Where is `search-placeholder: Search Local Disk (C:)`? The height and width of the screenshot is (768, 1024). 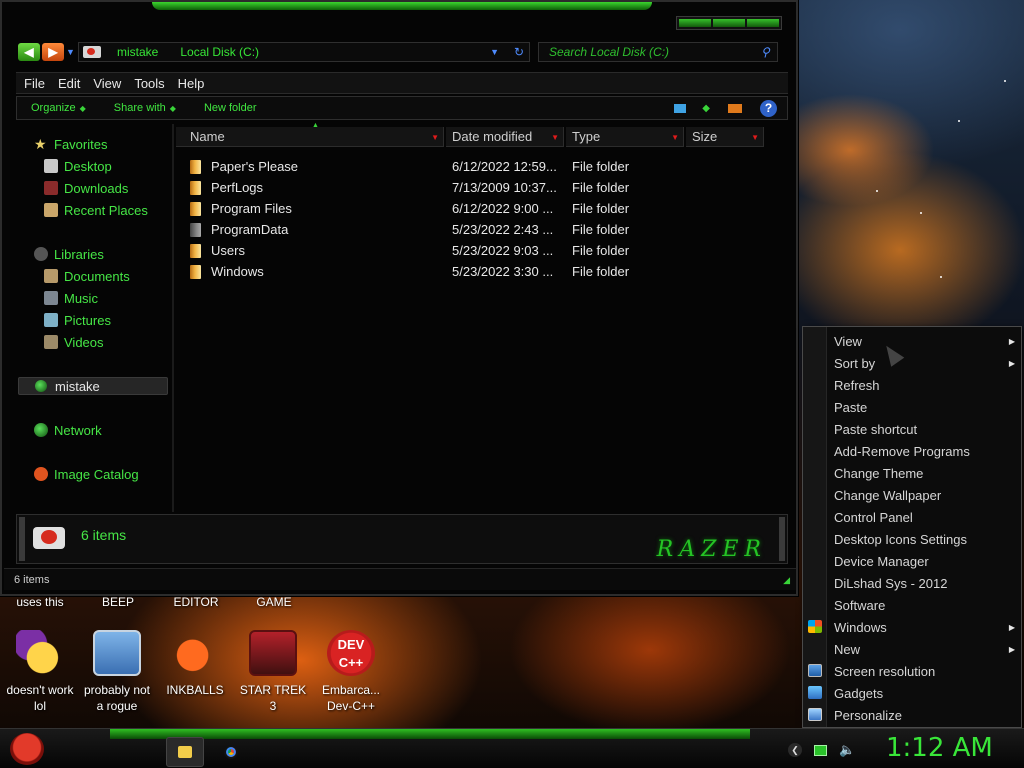
search-placeholder: Search Local Disk (C:) is located at coordinates (609, 52).